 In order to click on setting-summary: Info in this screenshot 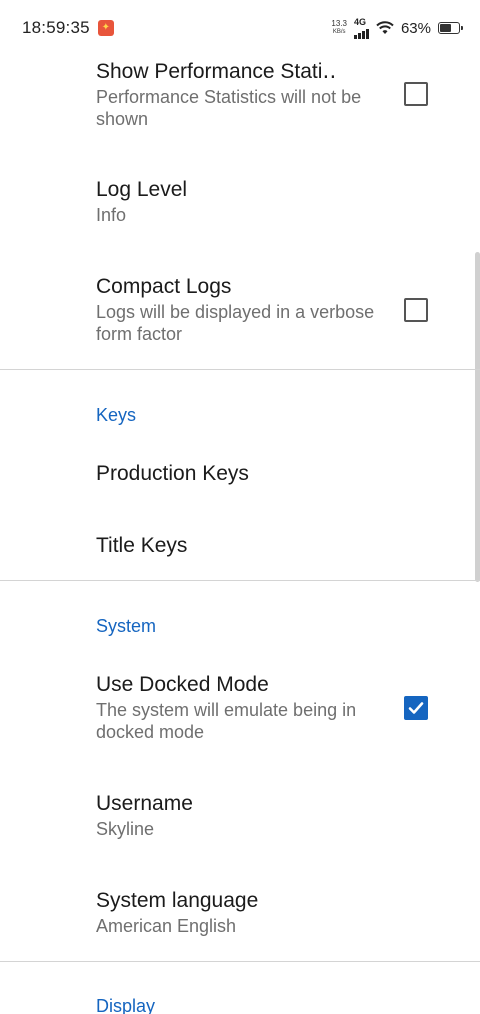, I will do `click(111, 215)`.